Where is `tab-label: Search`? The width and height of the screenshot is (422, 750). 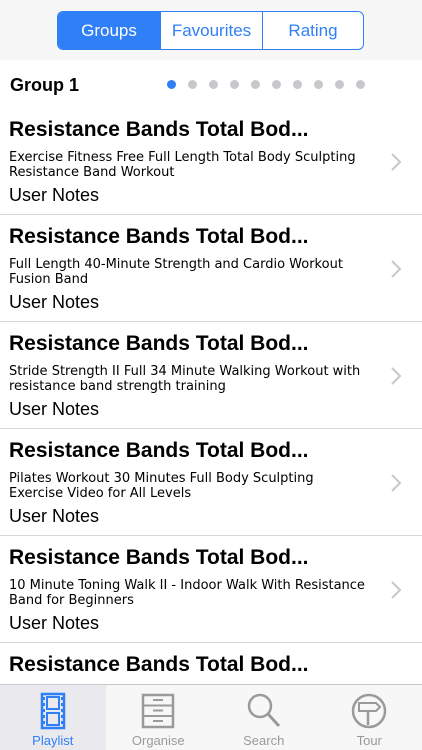 tab-label: Search is located at coordinates (264, 740).